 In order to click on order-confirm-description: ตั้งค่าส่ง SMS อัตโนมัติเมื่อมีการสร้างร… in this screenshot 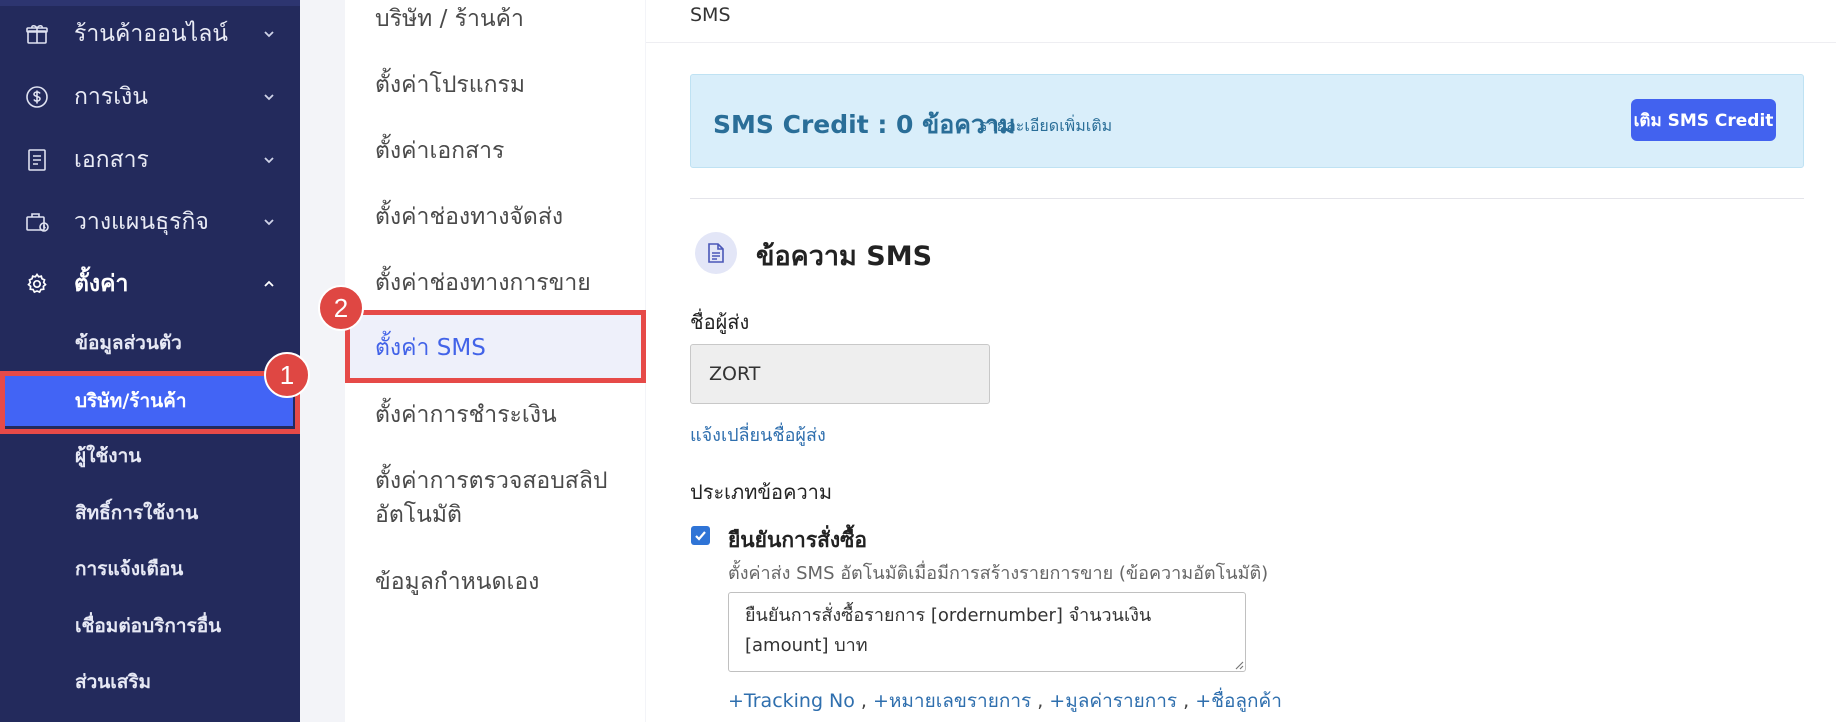, I will do `click(998, 573)`.